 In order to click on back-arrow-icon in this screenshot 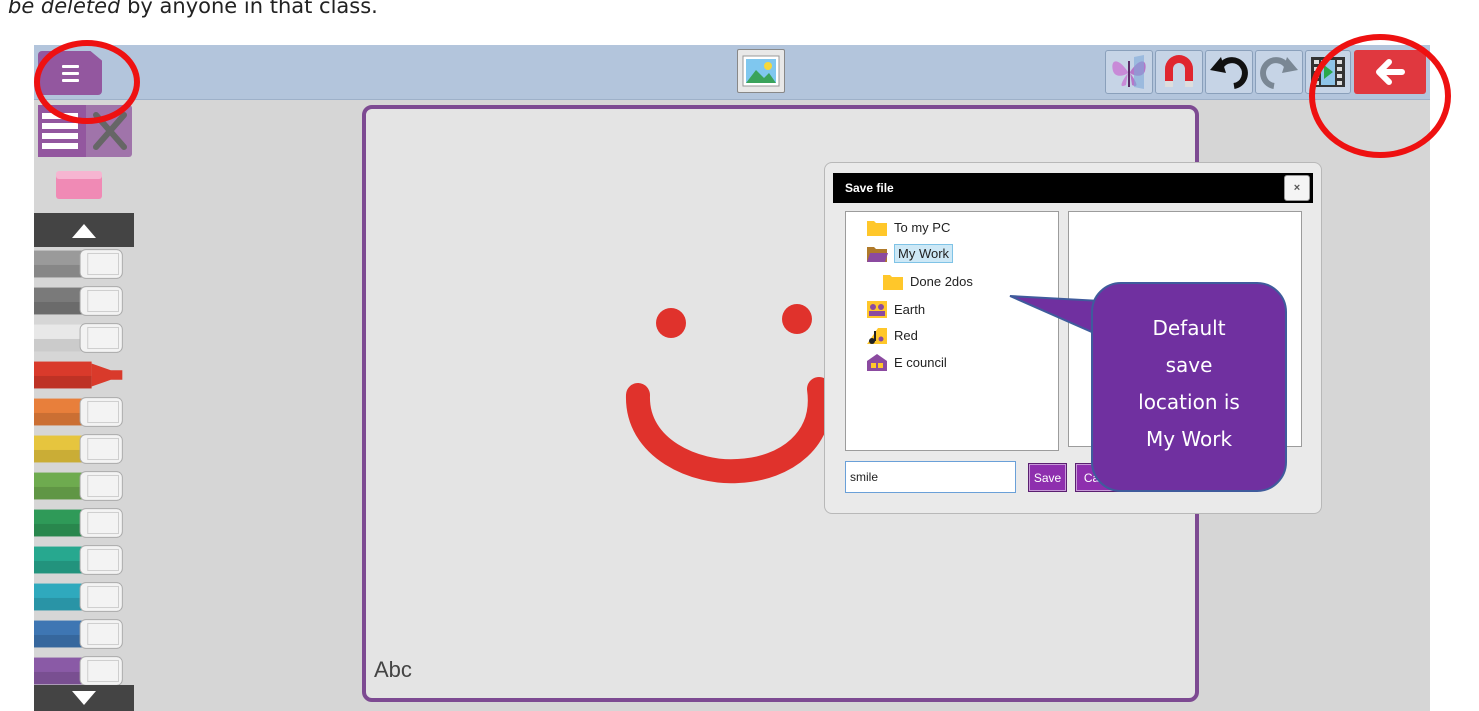, I will do `click(1390, 72)`.